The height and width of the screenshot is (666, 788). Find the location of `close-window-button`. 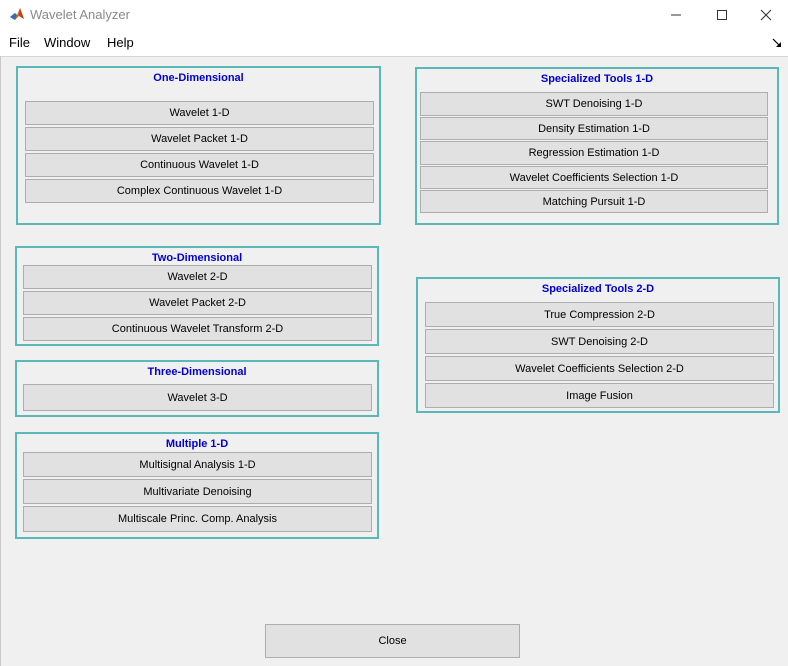

close-window-button is located at coordinates (765, 15).